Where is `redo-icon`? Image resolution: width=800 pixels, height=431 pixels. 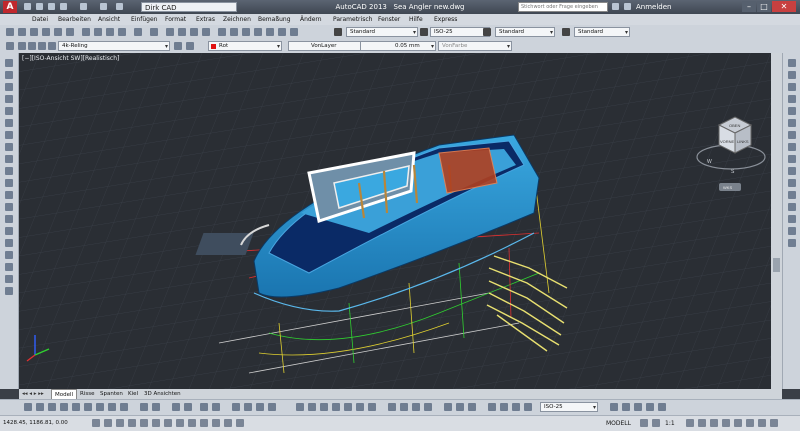
redo-icon is located at coordinates (154, 32).